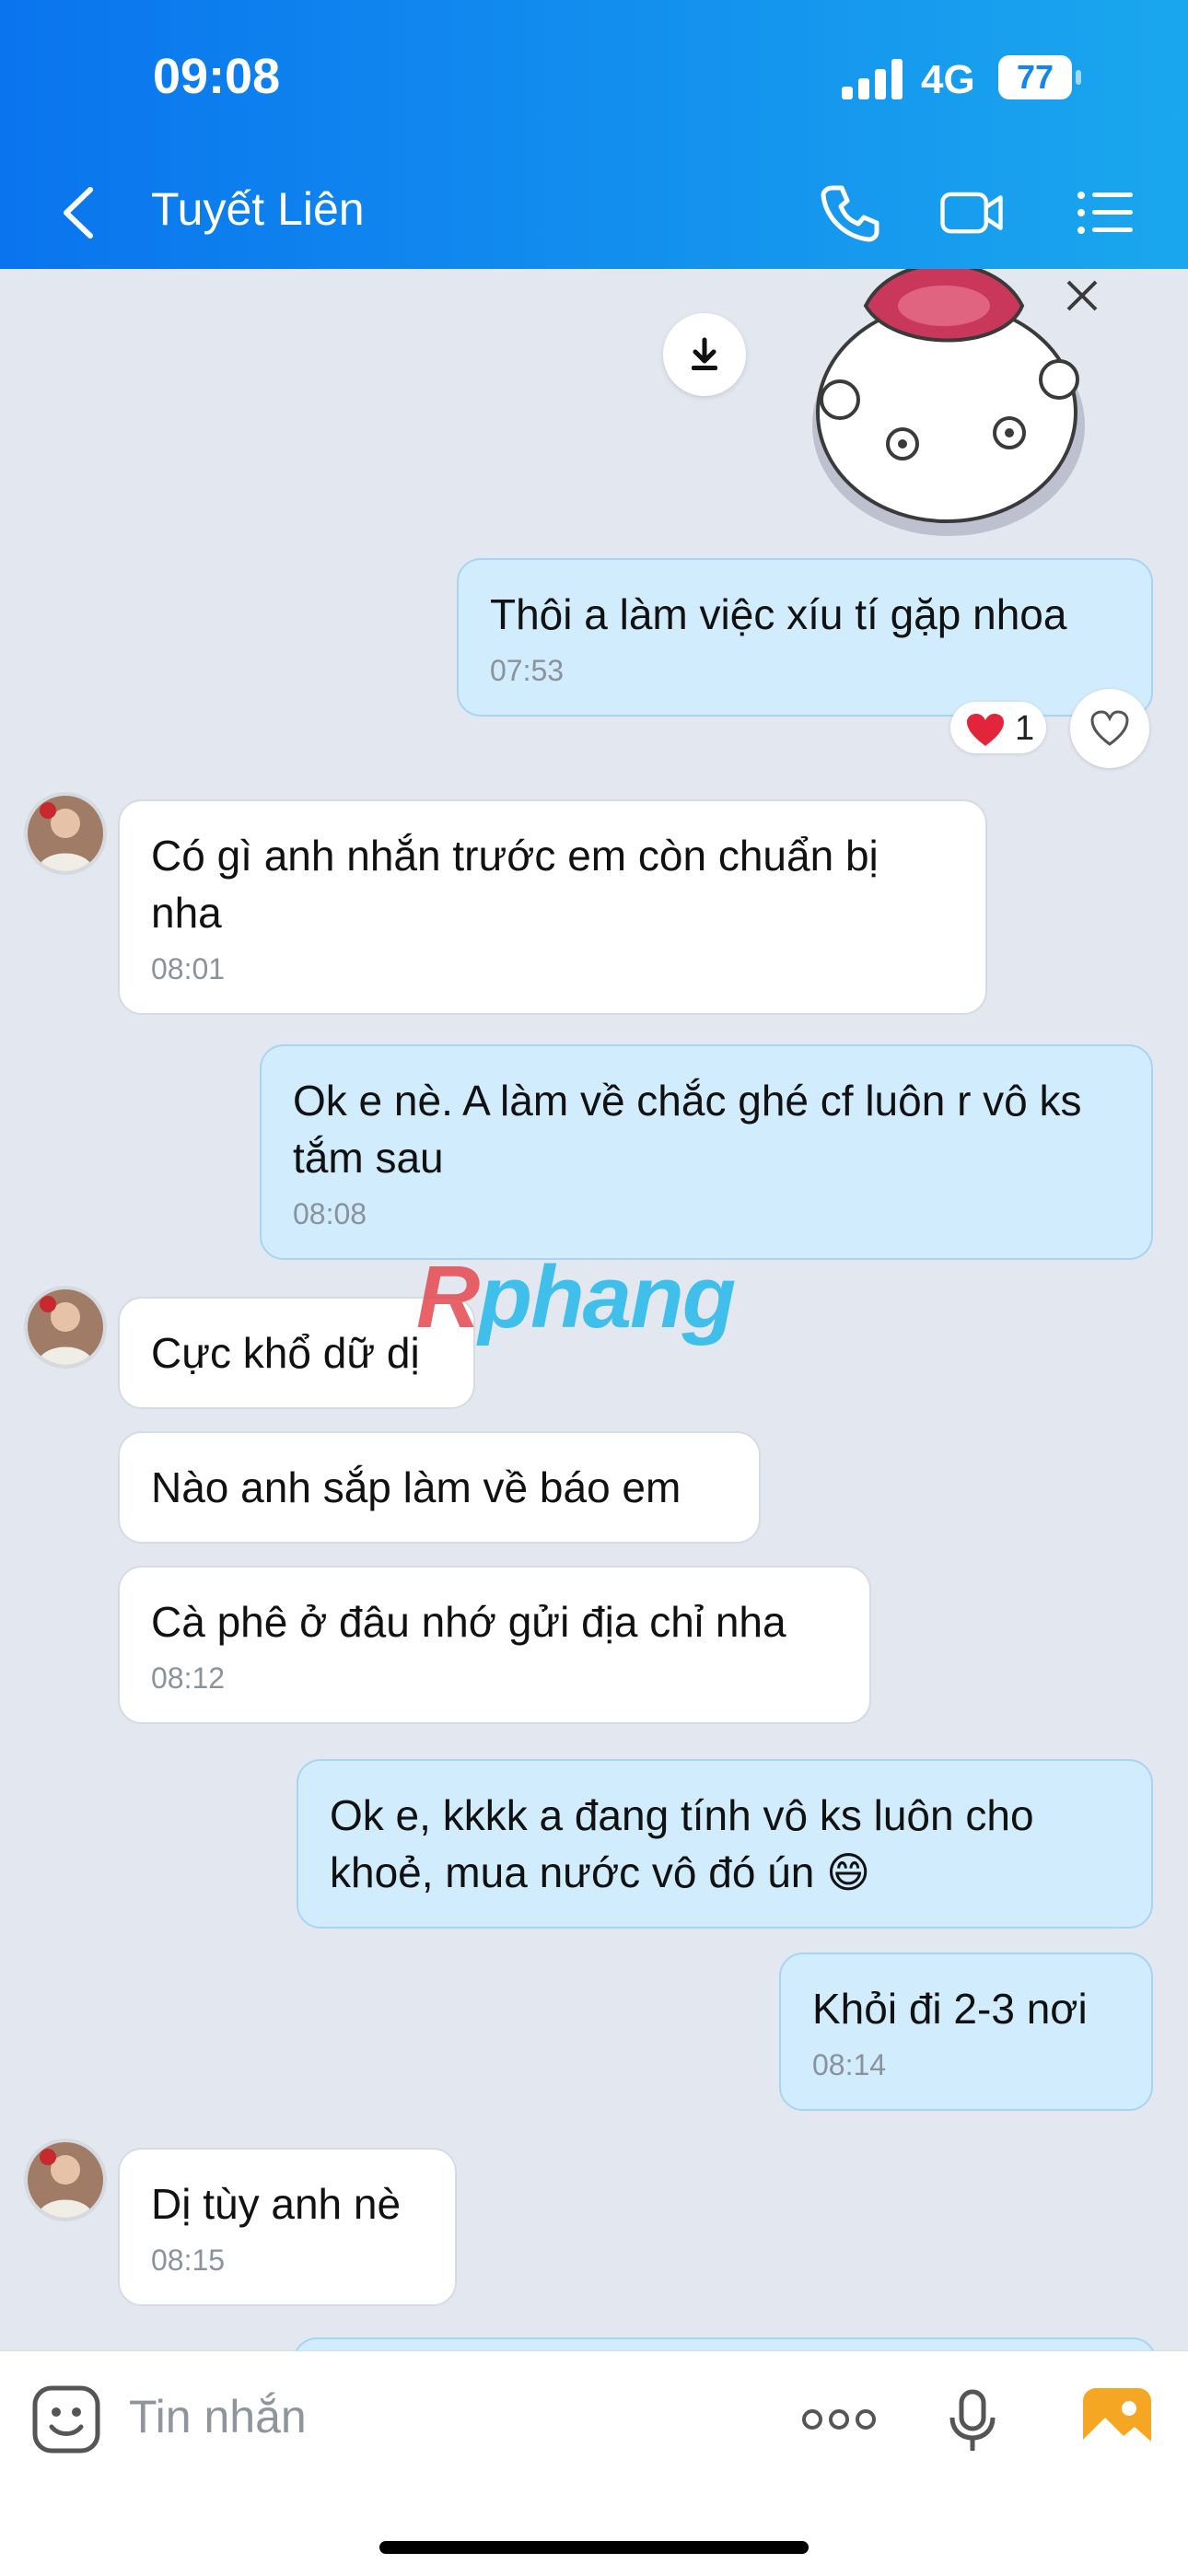 This screenshot has width=1188, height=2576. I want to click on message-input: Tin nhắn, so click(218, 2416).